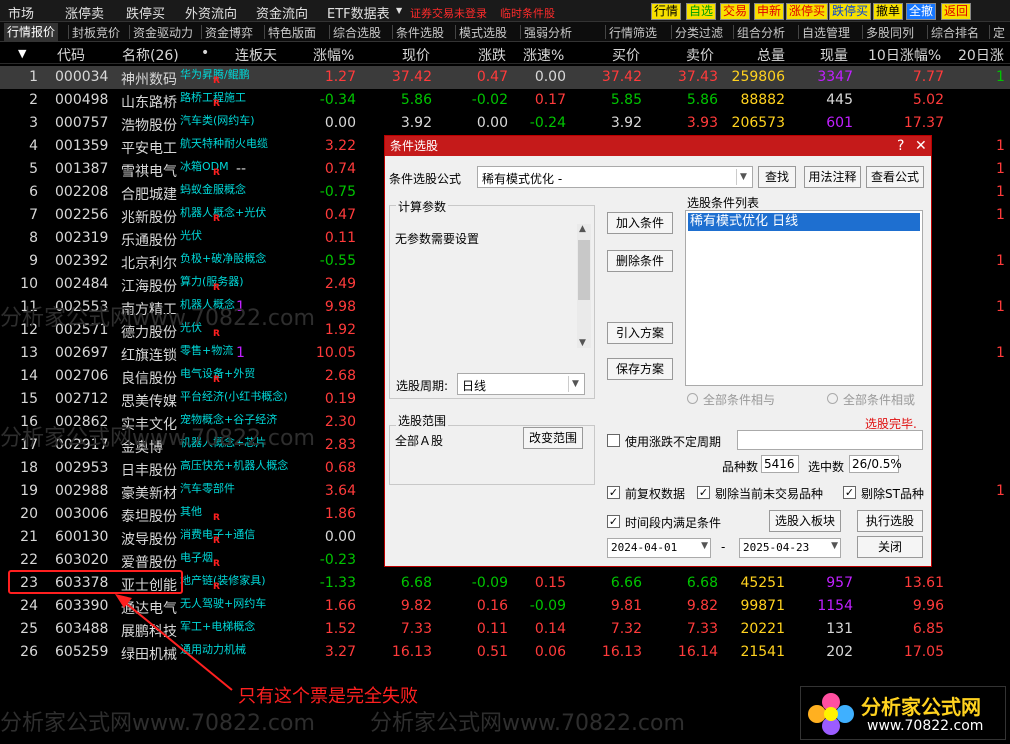 The image size is (1010, 744). I want to click on date-to-input: 2025-04-23 ▼, so click(790, 548).